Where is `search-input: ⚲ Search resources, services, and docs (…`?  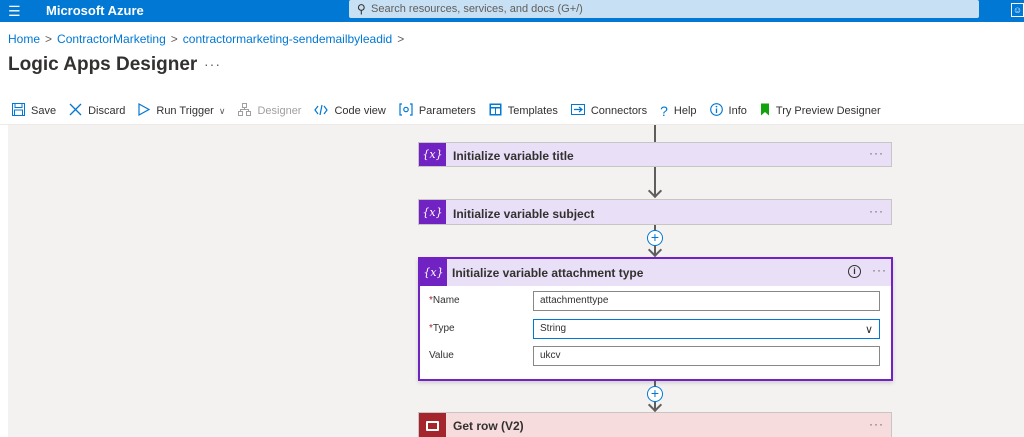
search-input: ⚲ Search resources, services, and docs (… is located at coordinates (664, 9).